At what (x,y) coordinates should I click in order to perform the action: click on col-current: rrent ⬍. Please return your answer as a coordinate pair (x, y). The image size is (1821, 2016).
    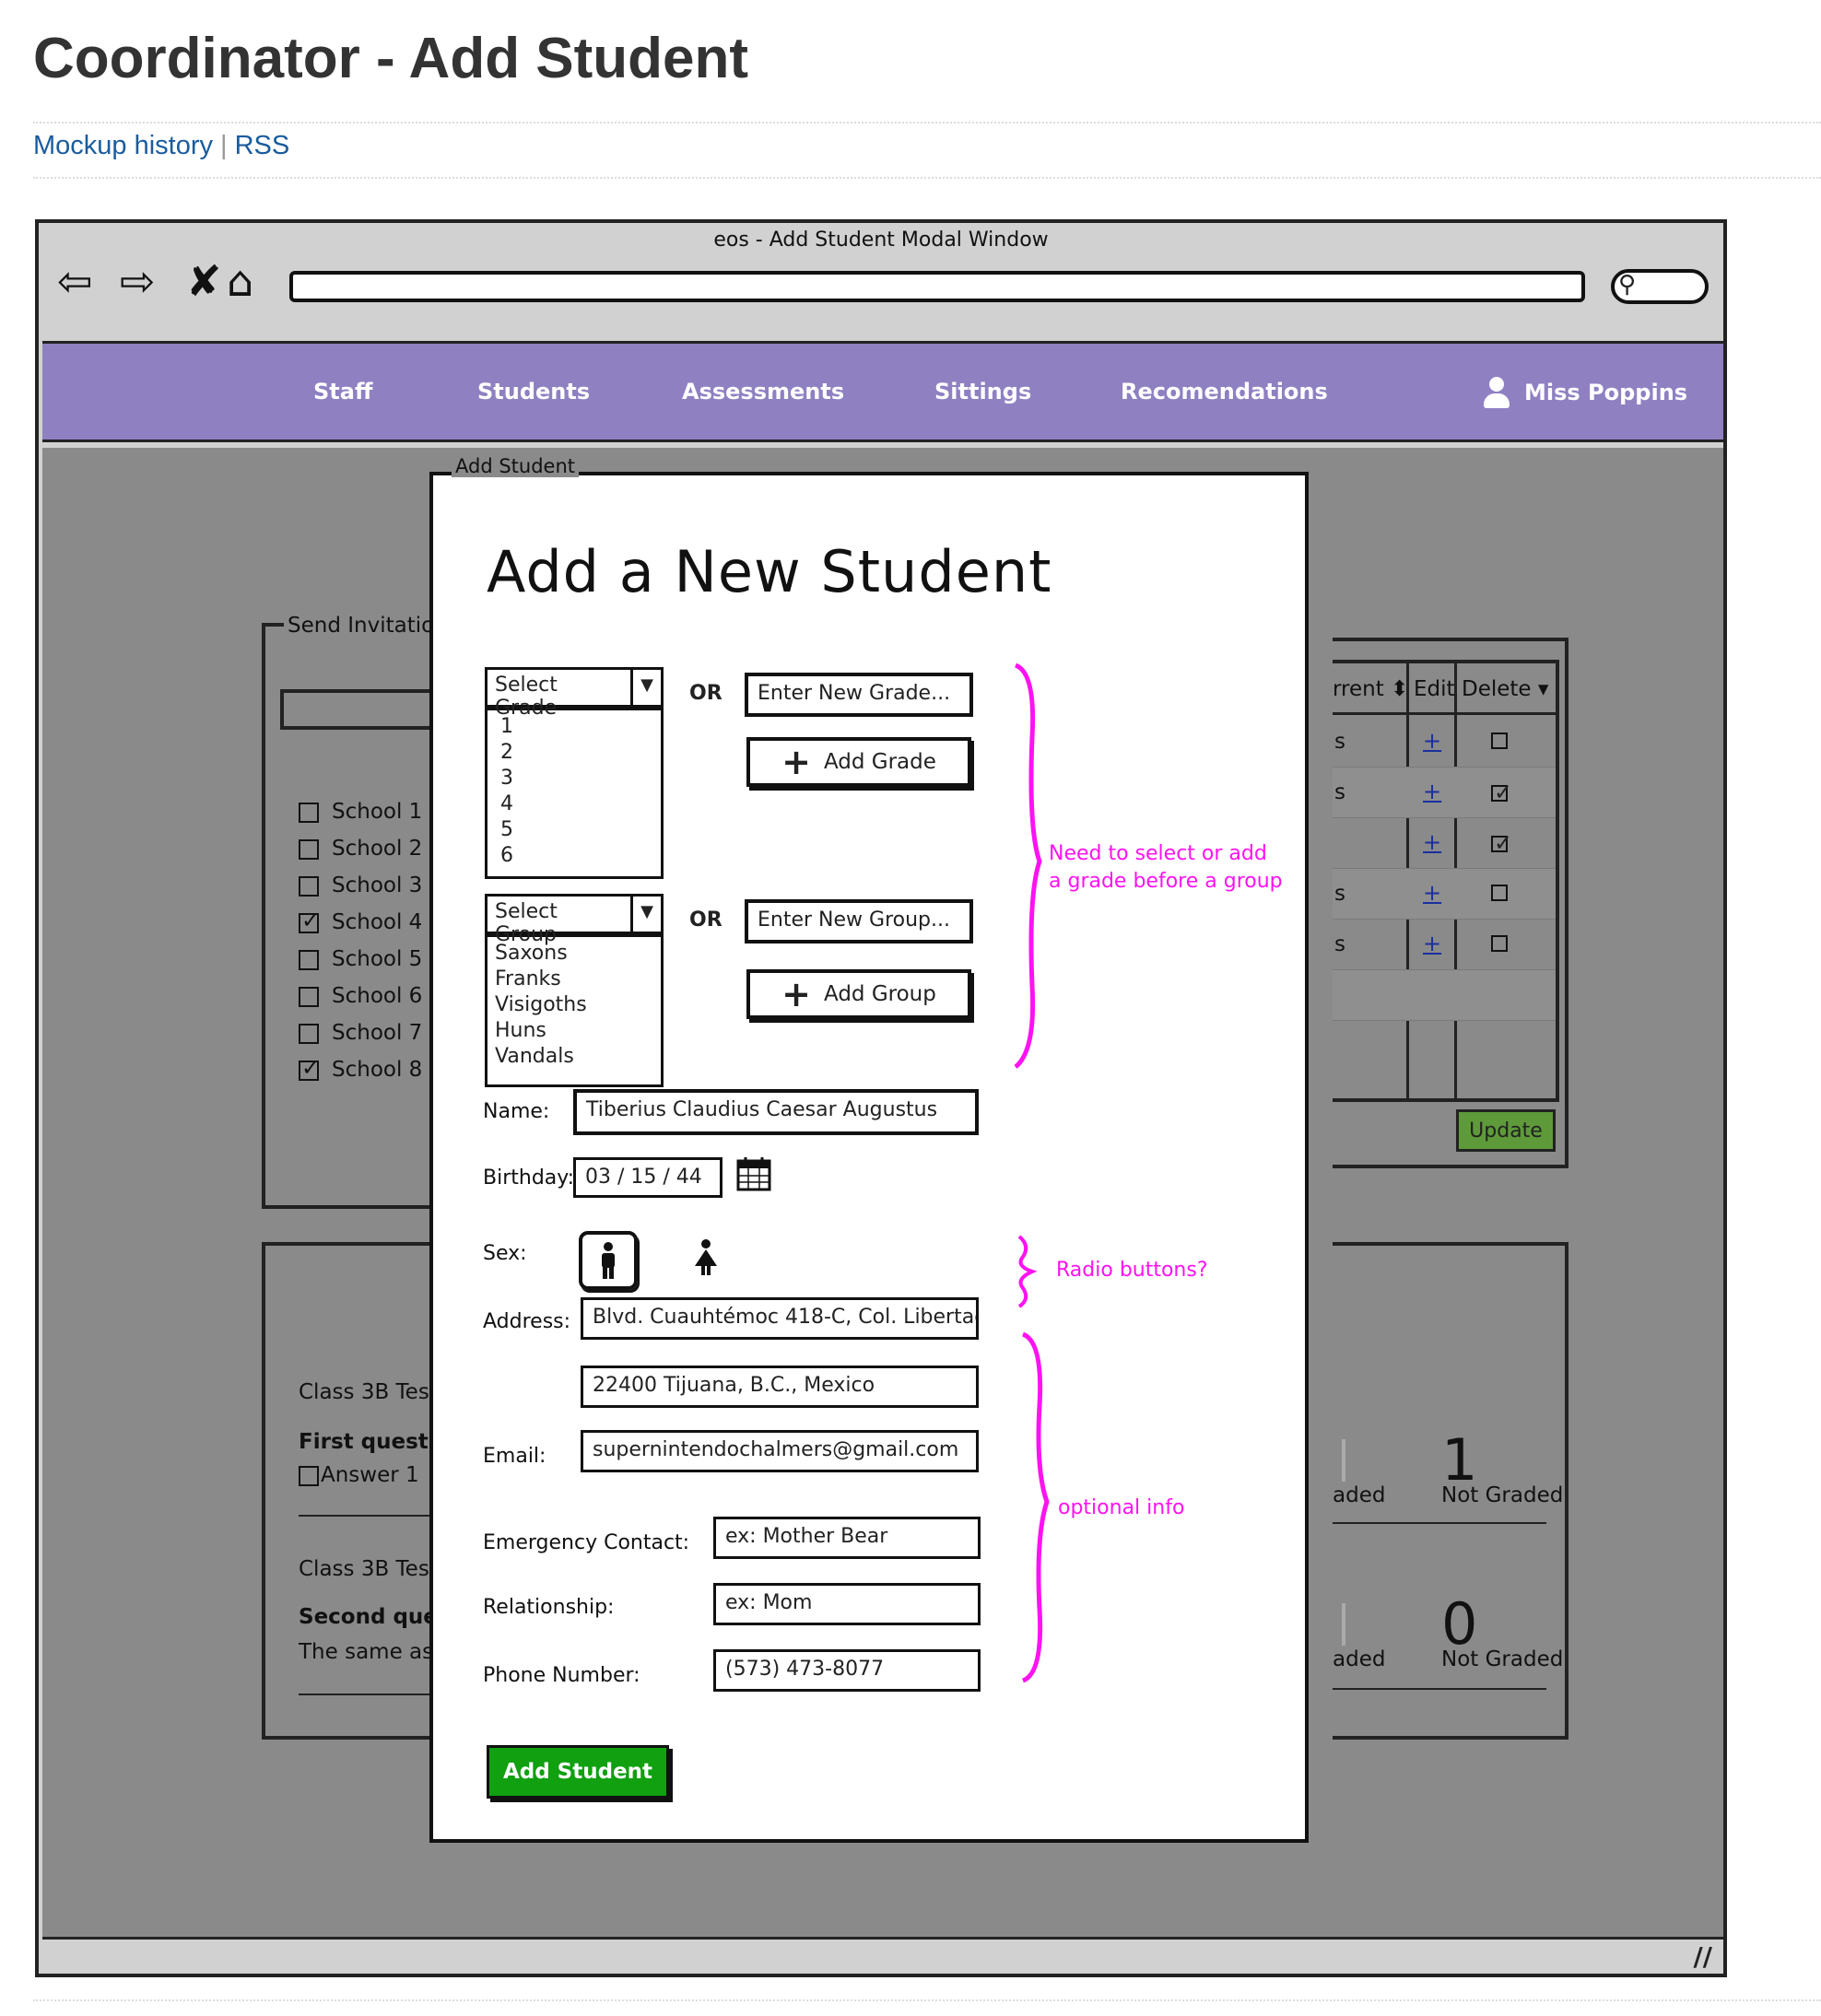
    Looking at the image, I should click on (1371, 689).